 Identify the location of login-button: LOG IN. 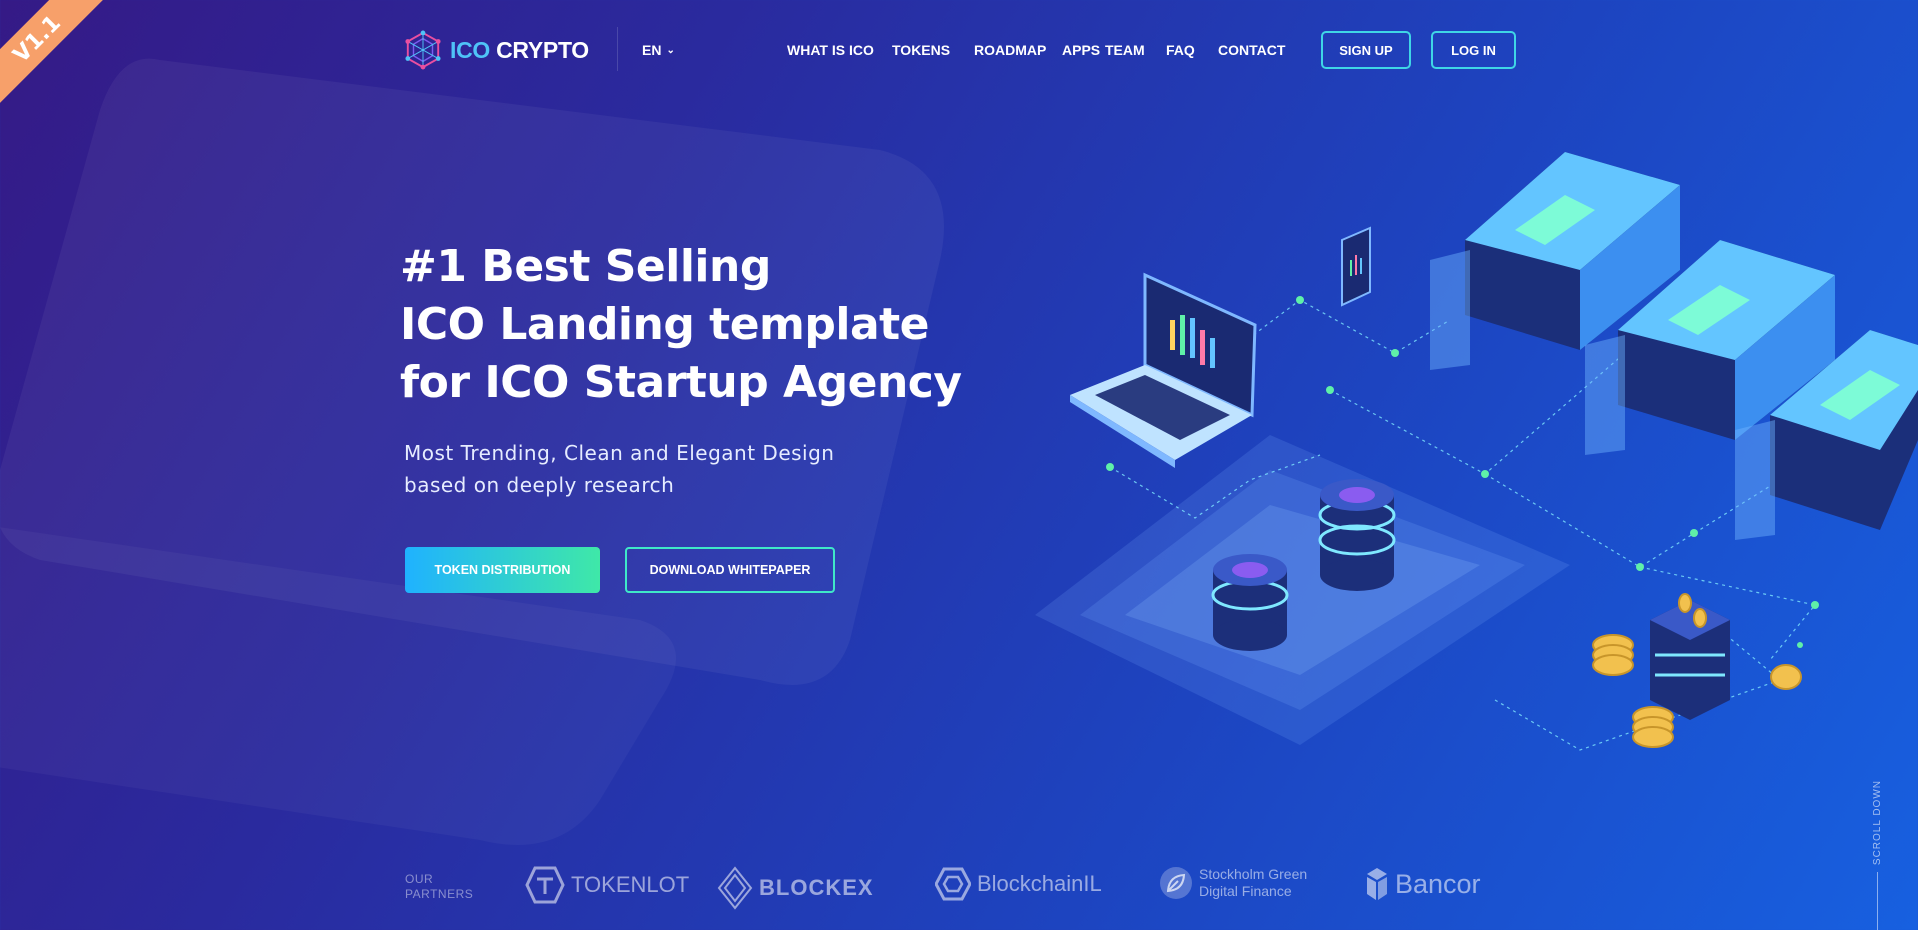
(1473, 50).